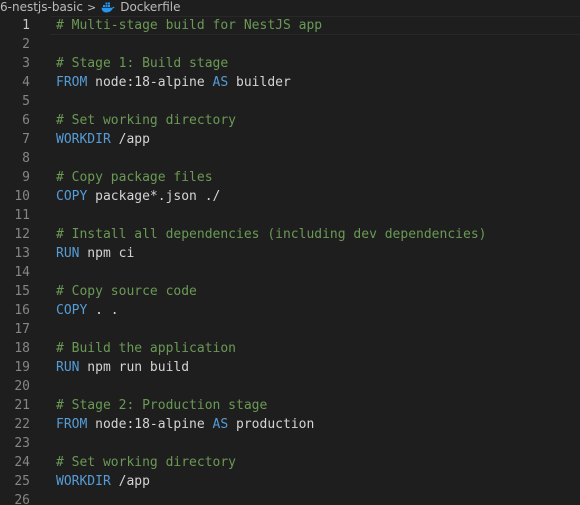  What do you see at coordinates (22, 272) in the screenshot?
I see `line-number: 14` at bounding box center [22, 272].